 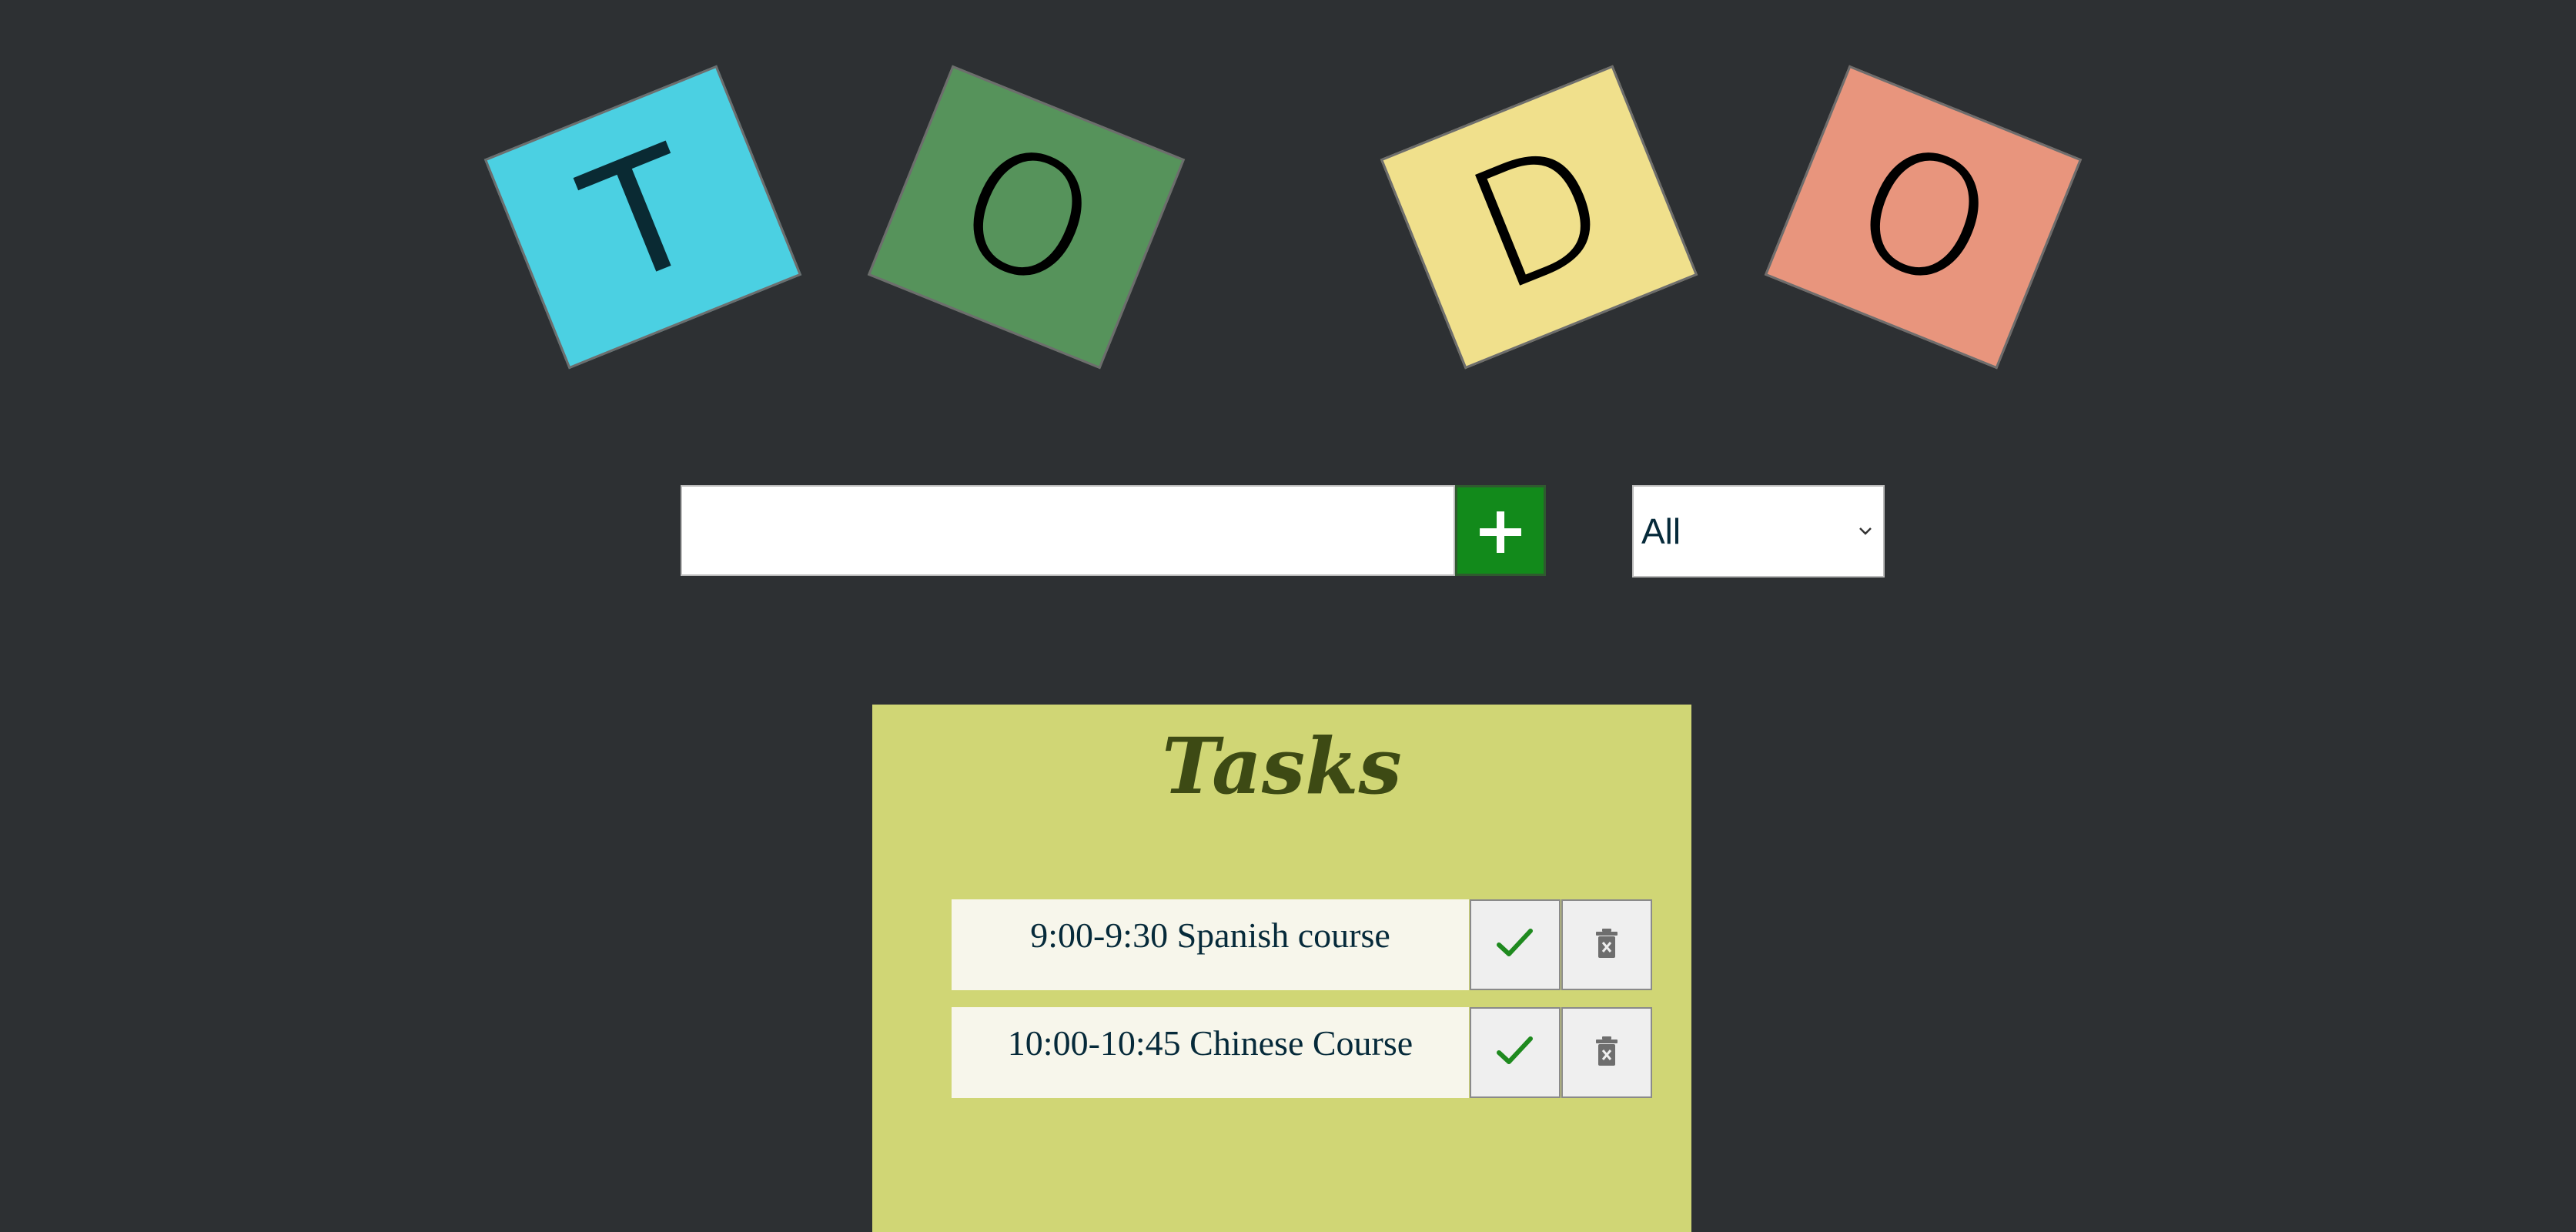 What do you see at coordinates (1866, 531) in the screenshot?
I see `chevron-down-icon` at bounding box center [1866, 531].